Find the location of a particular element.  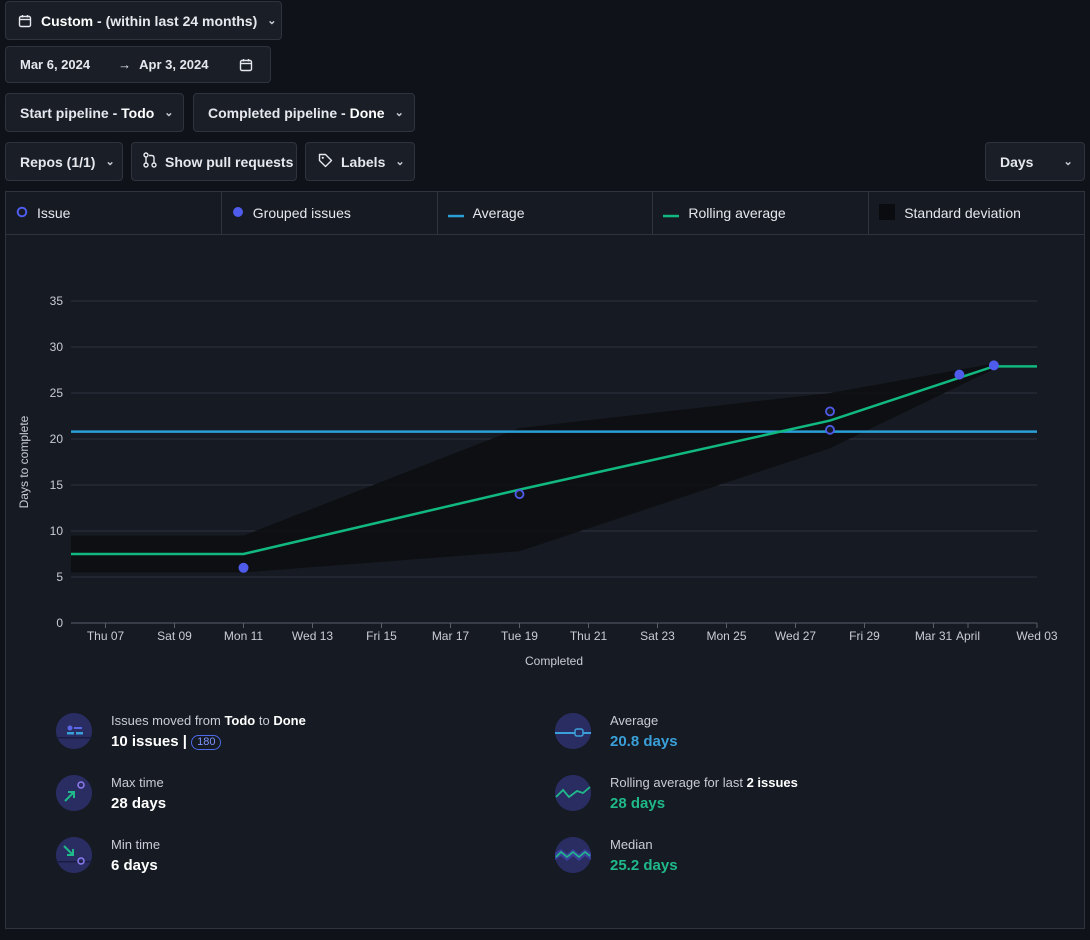

y-tick-label: 0 is located at coordinates (59, 623).